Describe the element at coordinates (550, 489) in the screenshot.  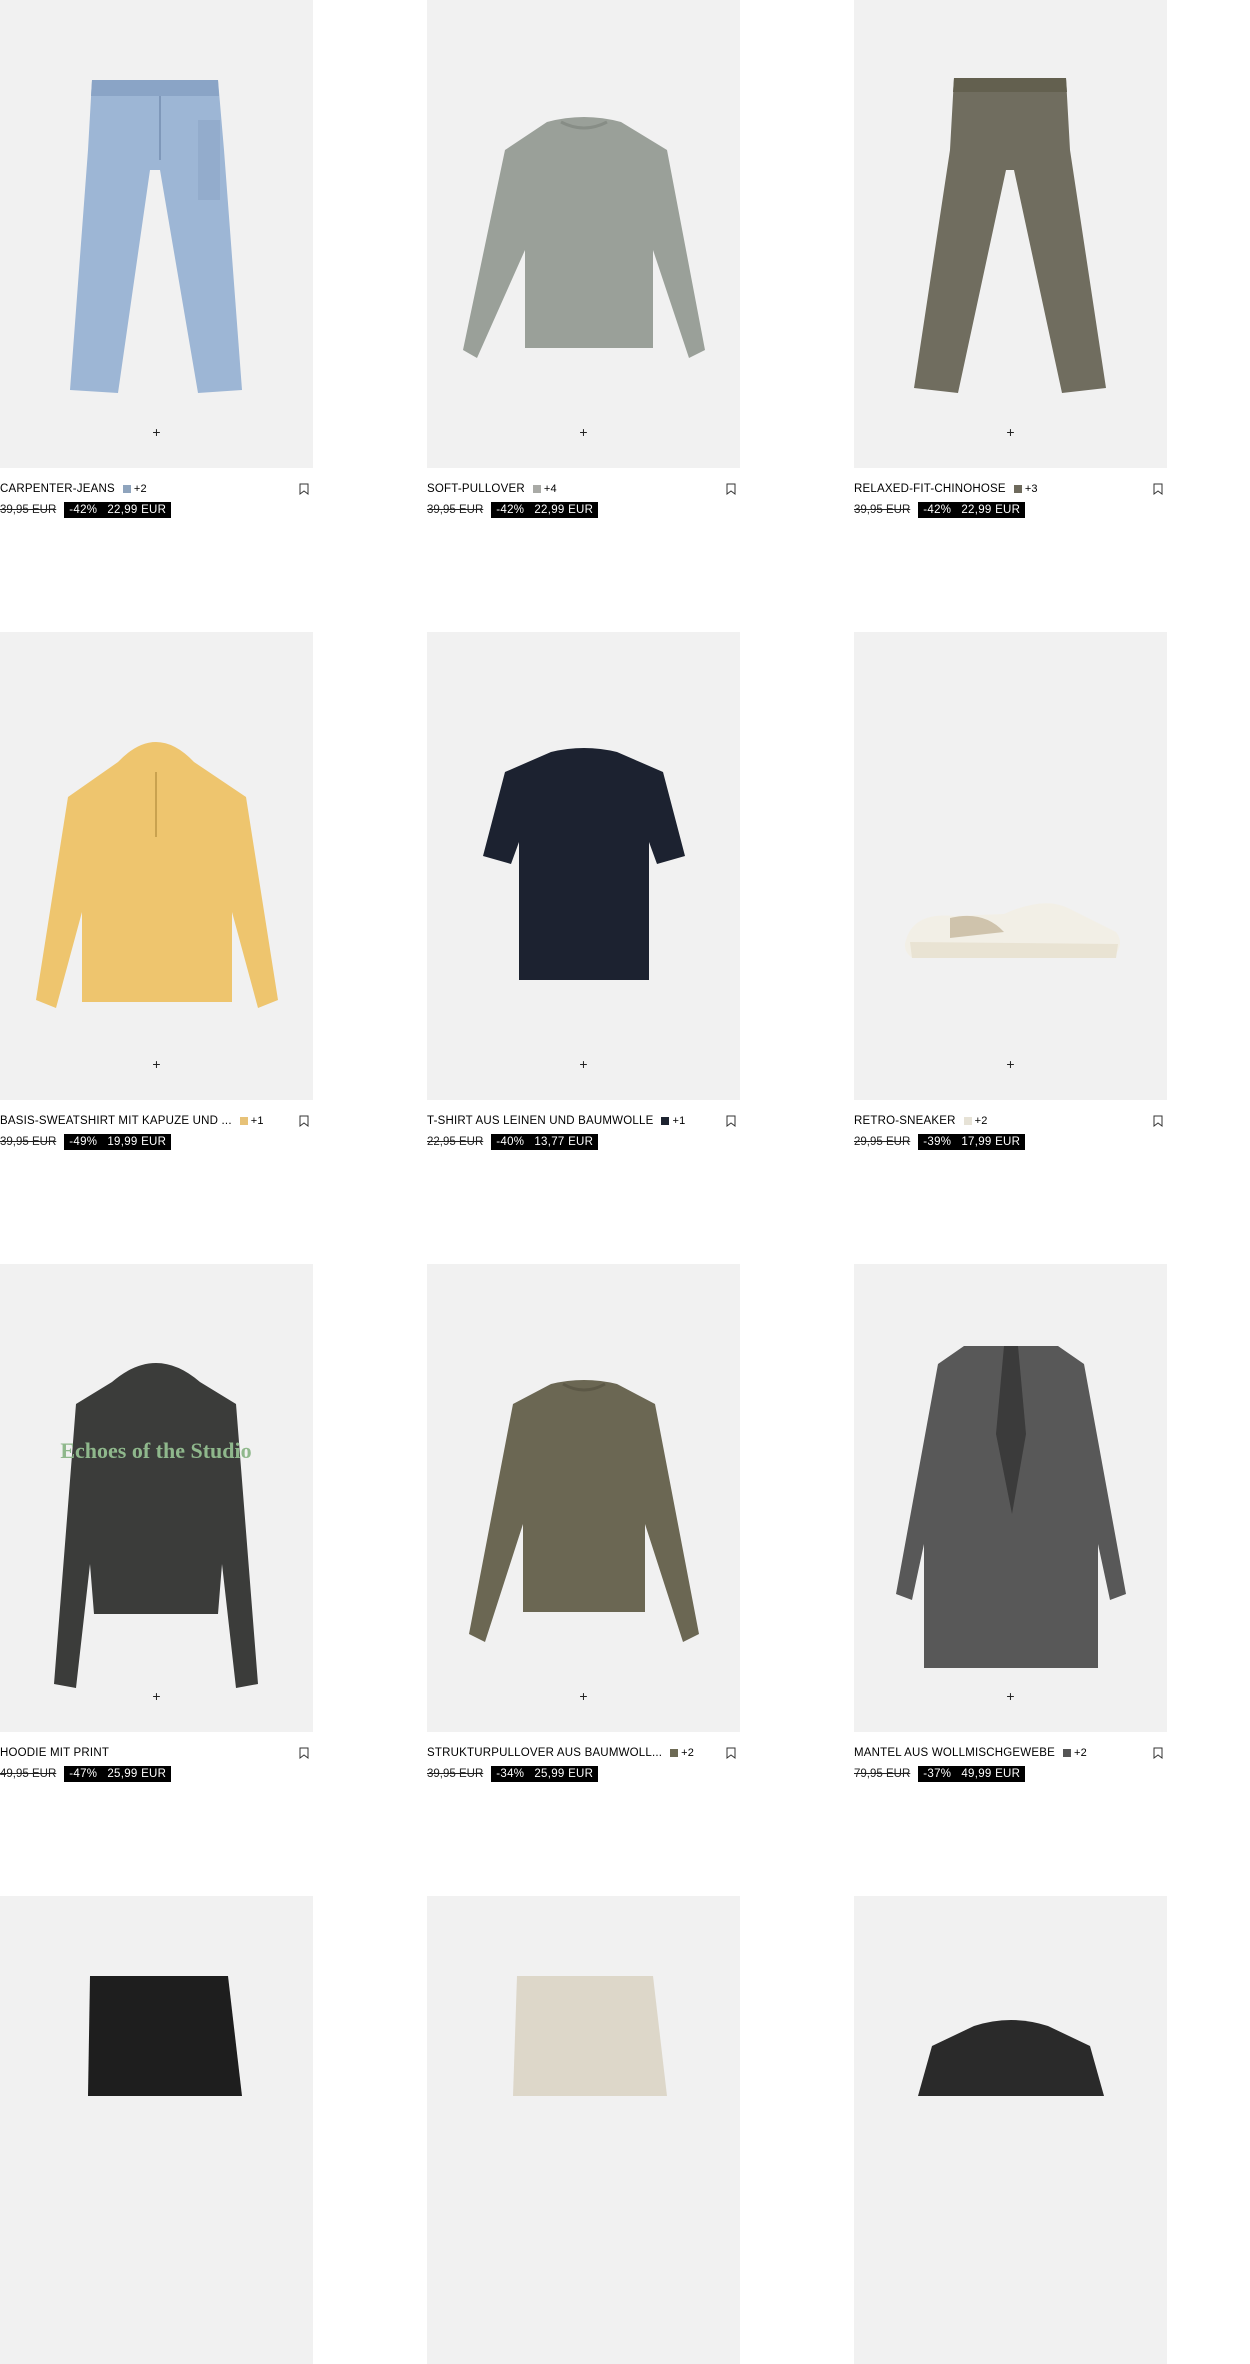
I see `more-colors: +4` at that location.